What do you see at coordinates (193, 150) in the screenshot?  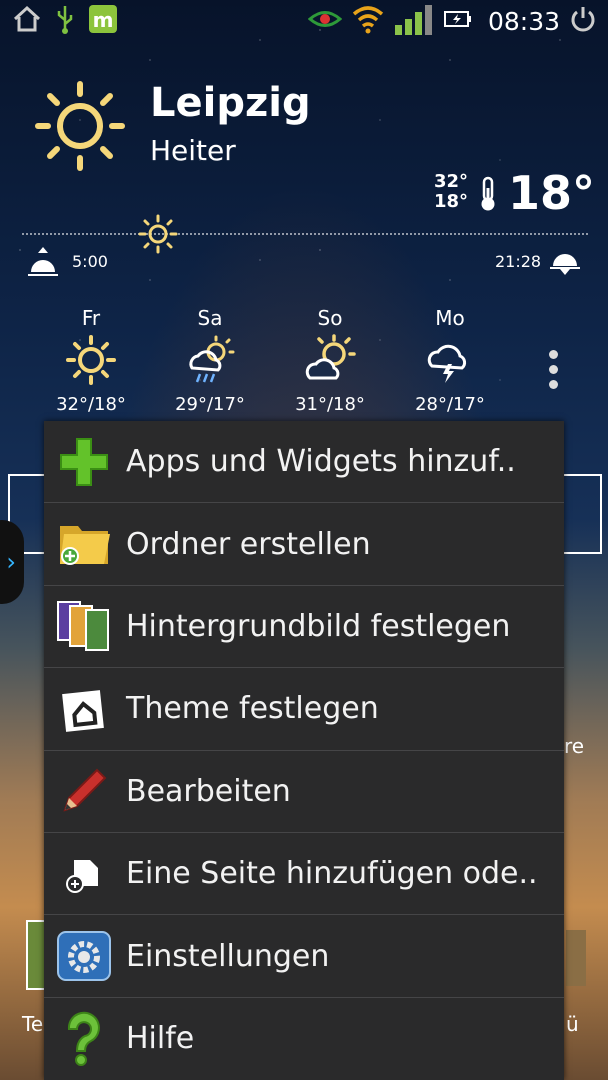 I see `weather-condition: Heiter` at bounding box center [193, 150].